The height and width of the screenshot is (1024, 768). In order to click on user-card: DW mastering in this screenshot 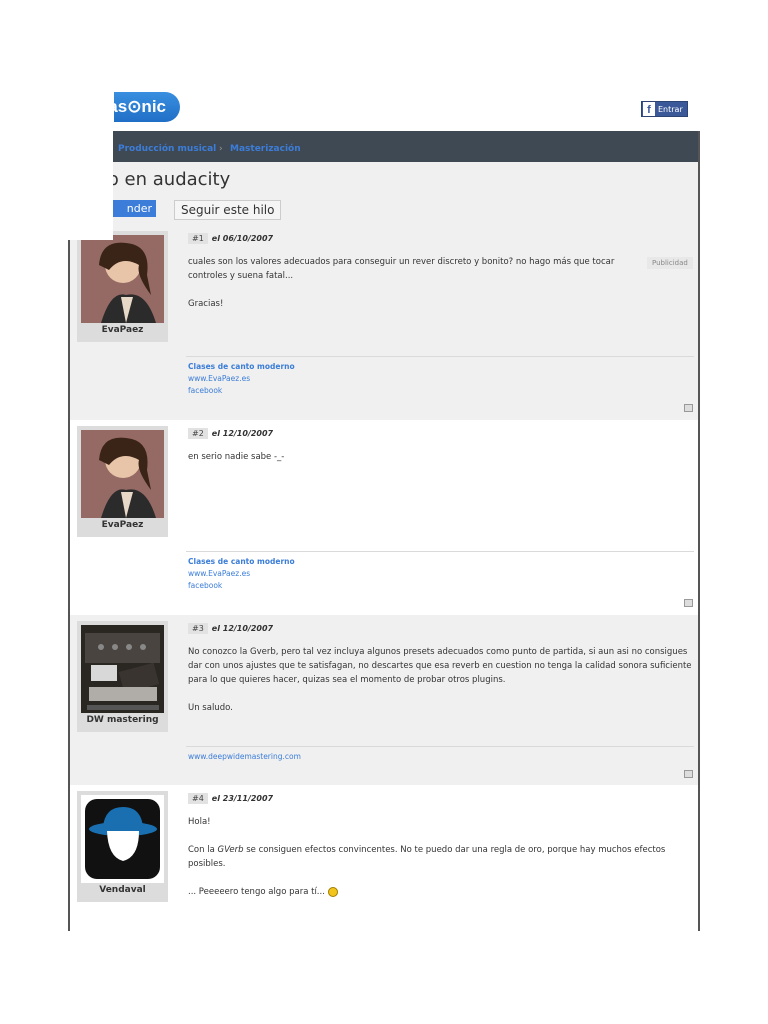, I will do `click(122, 676)`.